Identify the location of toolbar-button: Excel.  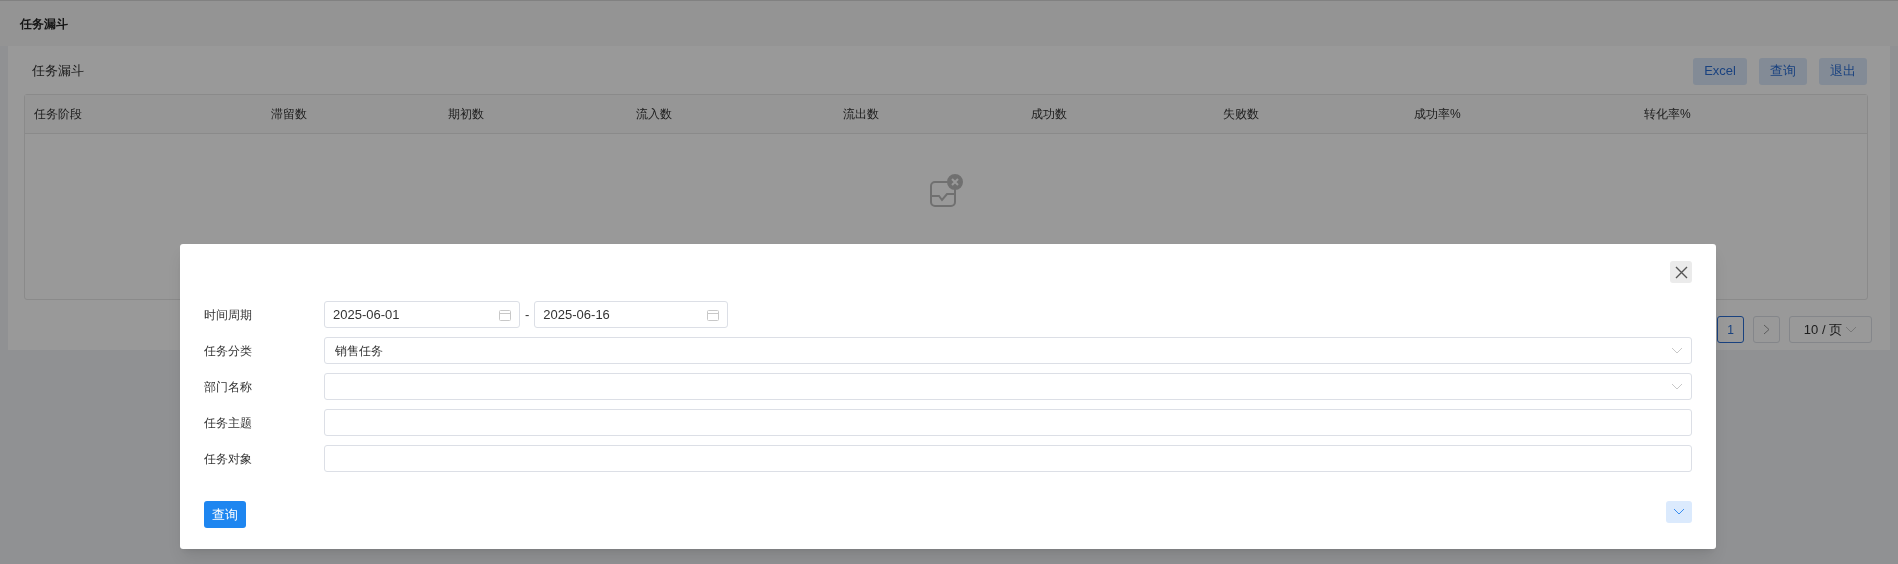
(1720, 71).